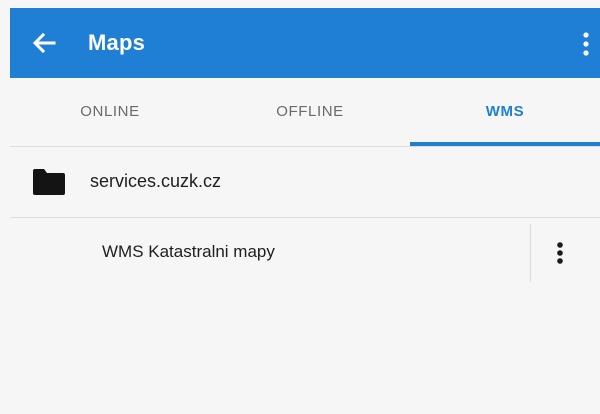  What do you see at coordinates (310, 112) in the screenshot?
I see `tab-offline: OFFLINE` at bounding box center [310, 112].